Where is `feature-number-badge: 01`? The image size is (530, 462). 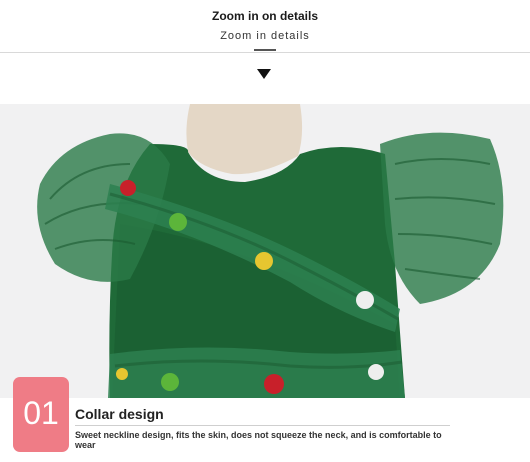
feature-number-badge: 01 is located at coordinates (41, 414).